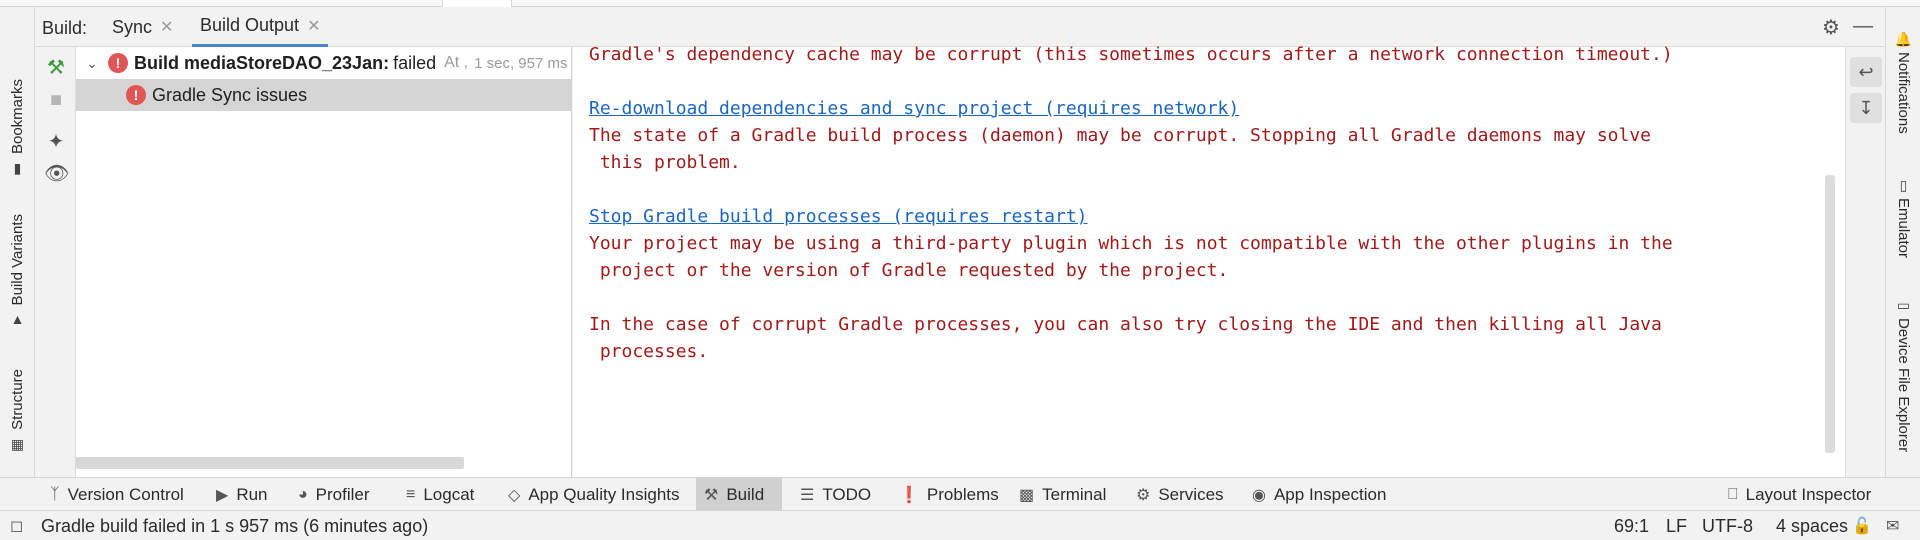 The height and width of the screenshot is (540, 1920). I want to click on horizontal-scrollbar, so click(270, 463).